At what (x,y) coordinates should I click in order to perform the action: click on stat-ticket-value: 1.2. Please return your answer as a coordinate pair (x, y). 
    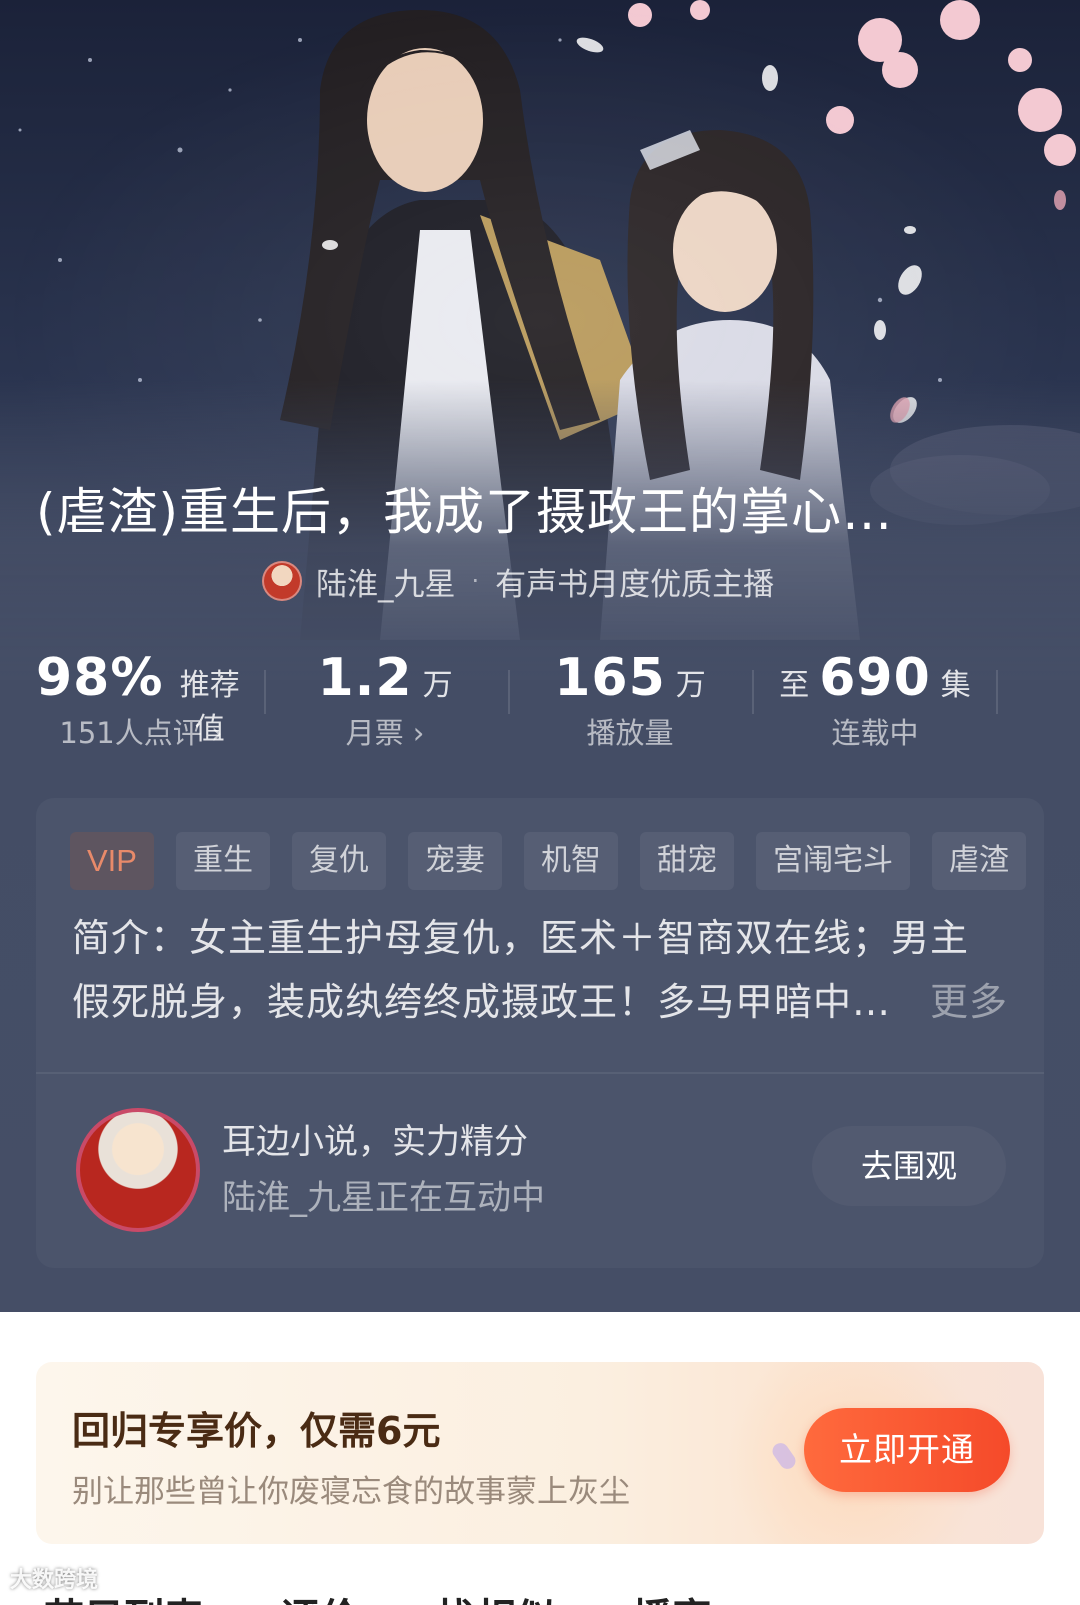
    Looking at the image, I should click on (365, 678).